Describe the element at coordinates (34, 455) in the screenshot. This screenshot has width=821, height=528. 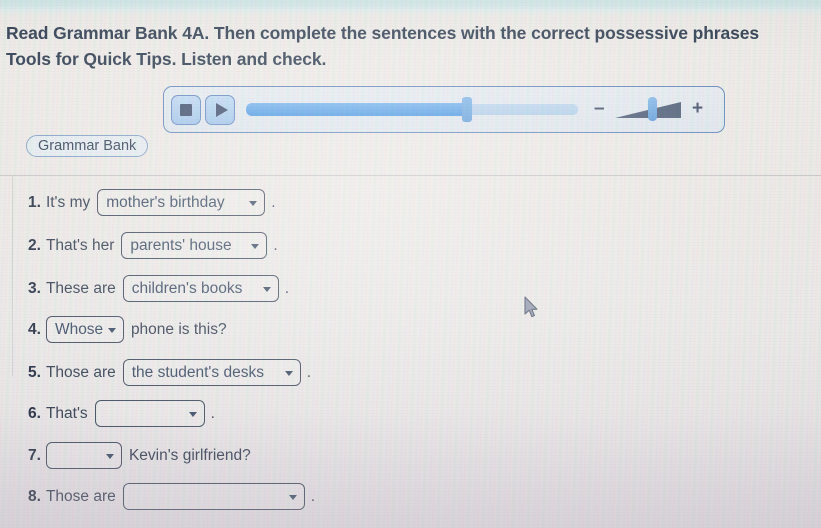
I see `question-number: 7.` at that location.